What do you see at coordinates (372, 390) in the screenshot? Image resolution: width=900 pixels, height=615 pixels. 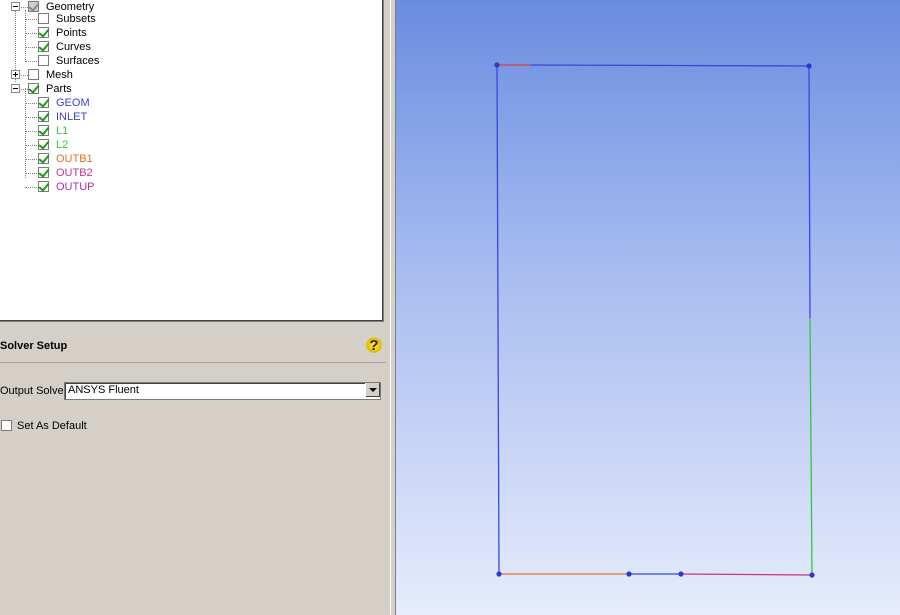 I see `chevron-down-icon` at bounding box center [372, 390].